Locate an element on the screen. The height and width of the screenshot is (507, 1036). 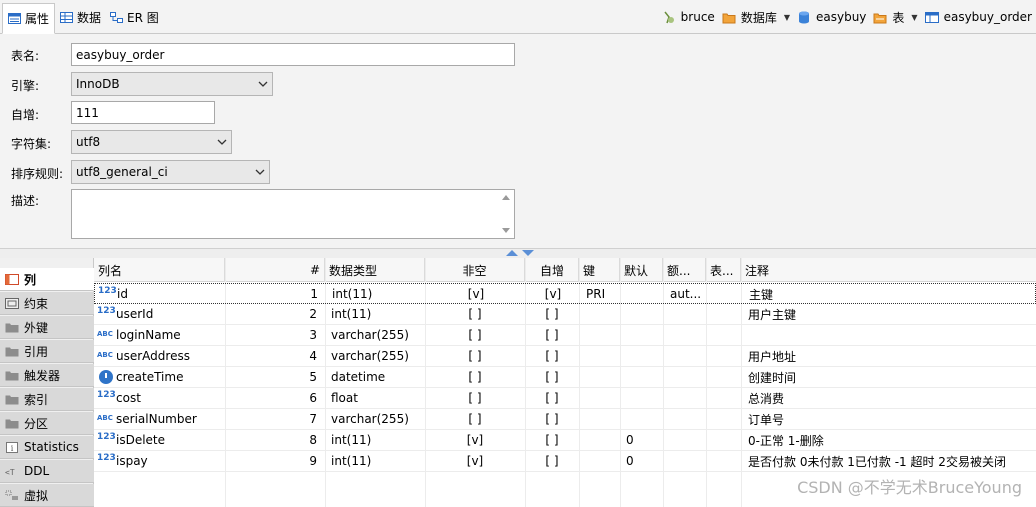
cell-comment: 用户地址 is located at coordinates (892, 356).